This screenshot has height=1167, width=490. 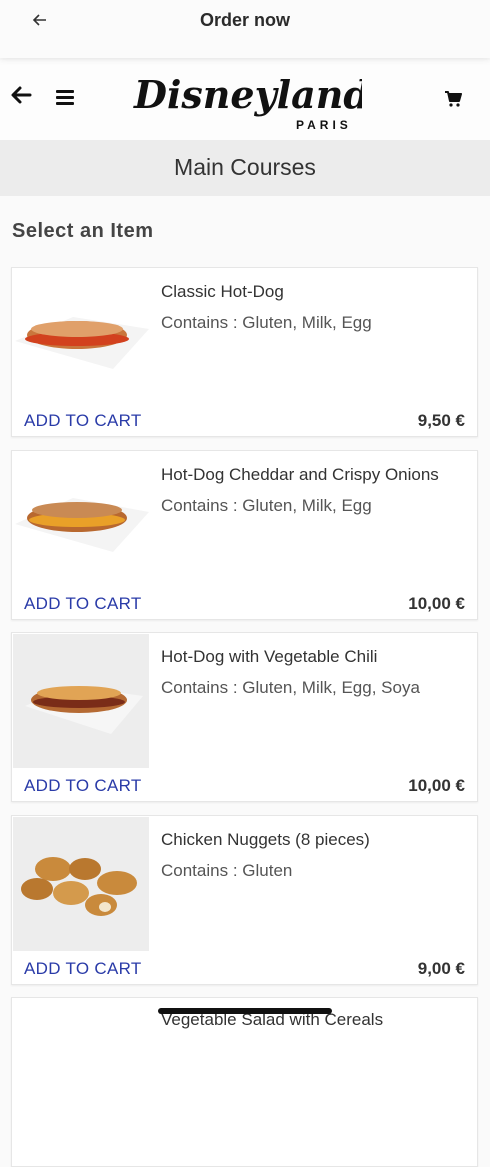 What do you see at coordinates (324, 125) in the screenshot?
I see `svg-text: PARIS` at bounding box center [324, 125].